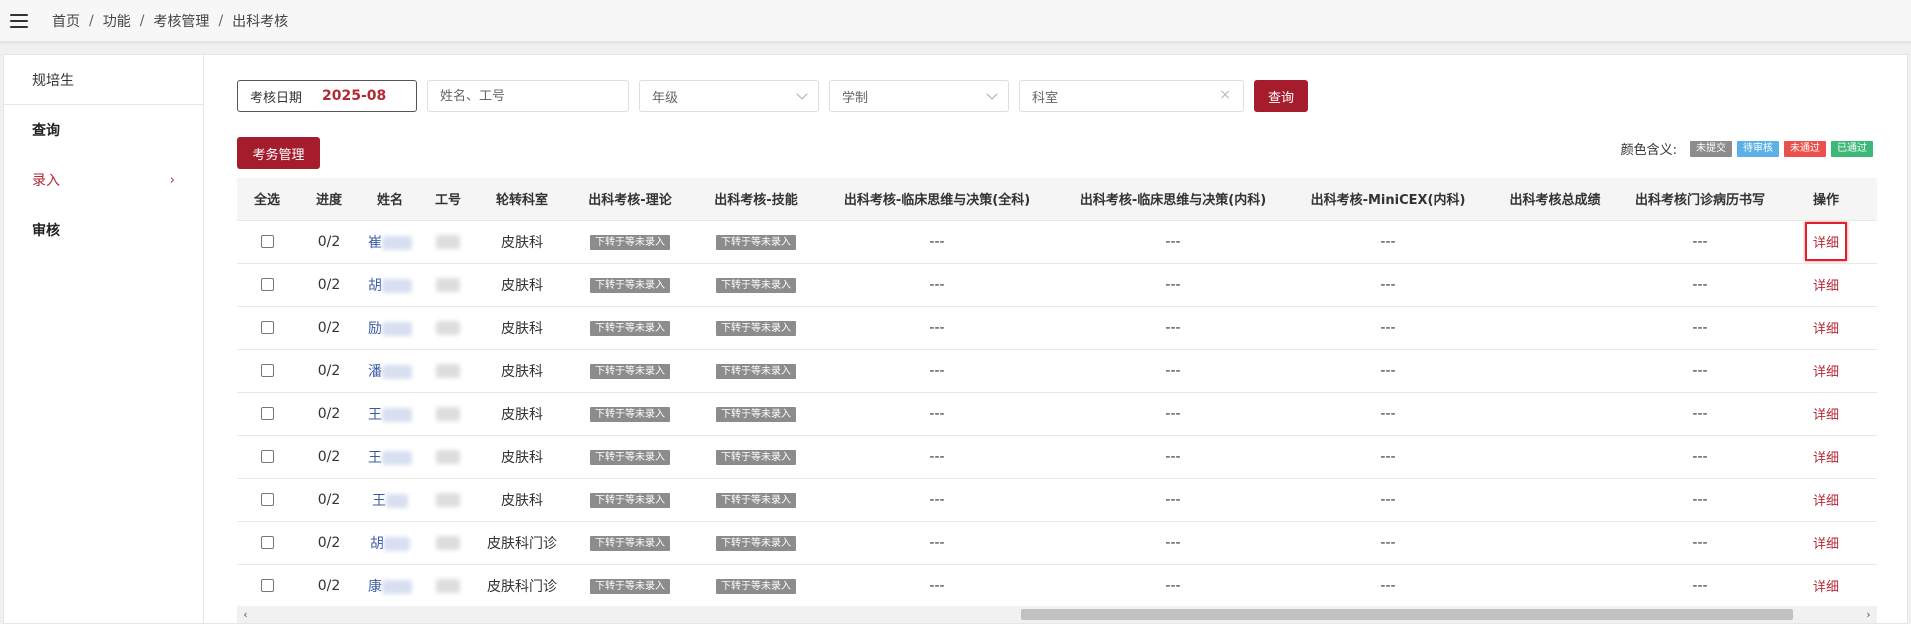 Image resolution: width=1911 pixels, height=624 pixels. Describe the element at coordinates (267, 199) in the screenshot. I see `column-header-select-all: 全选` at that location.